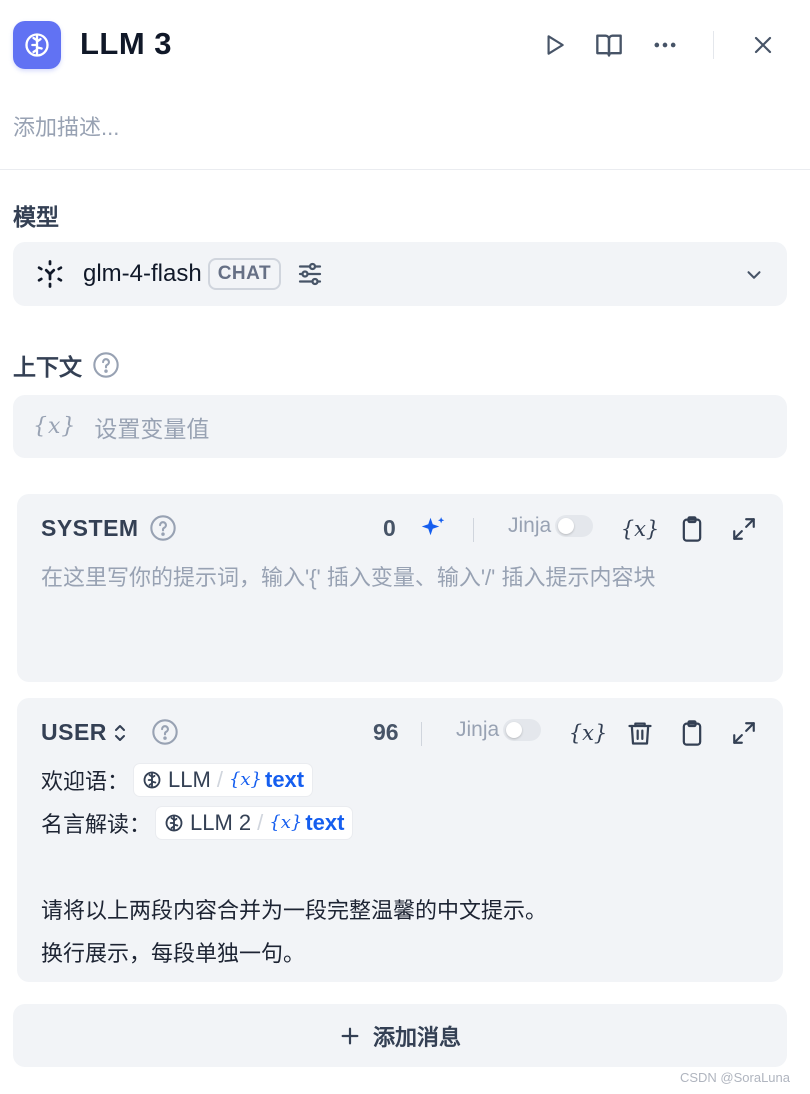 This screenshot has height=1094, width=810. Describe the element at coordinates (85, 781) in the screenshot. I see `prompt-line-label: 欢迎语：` at that location.